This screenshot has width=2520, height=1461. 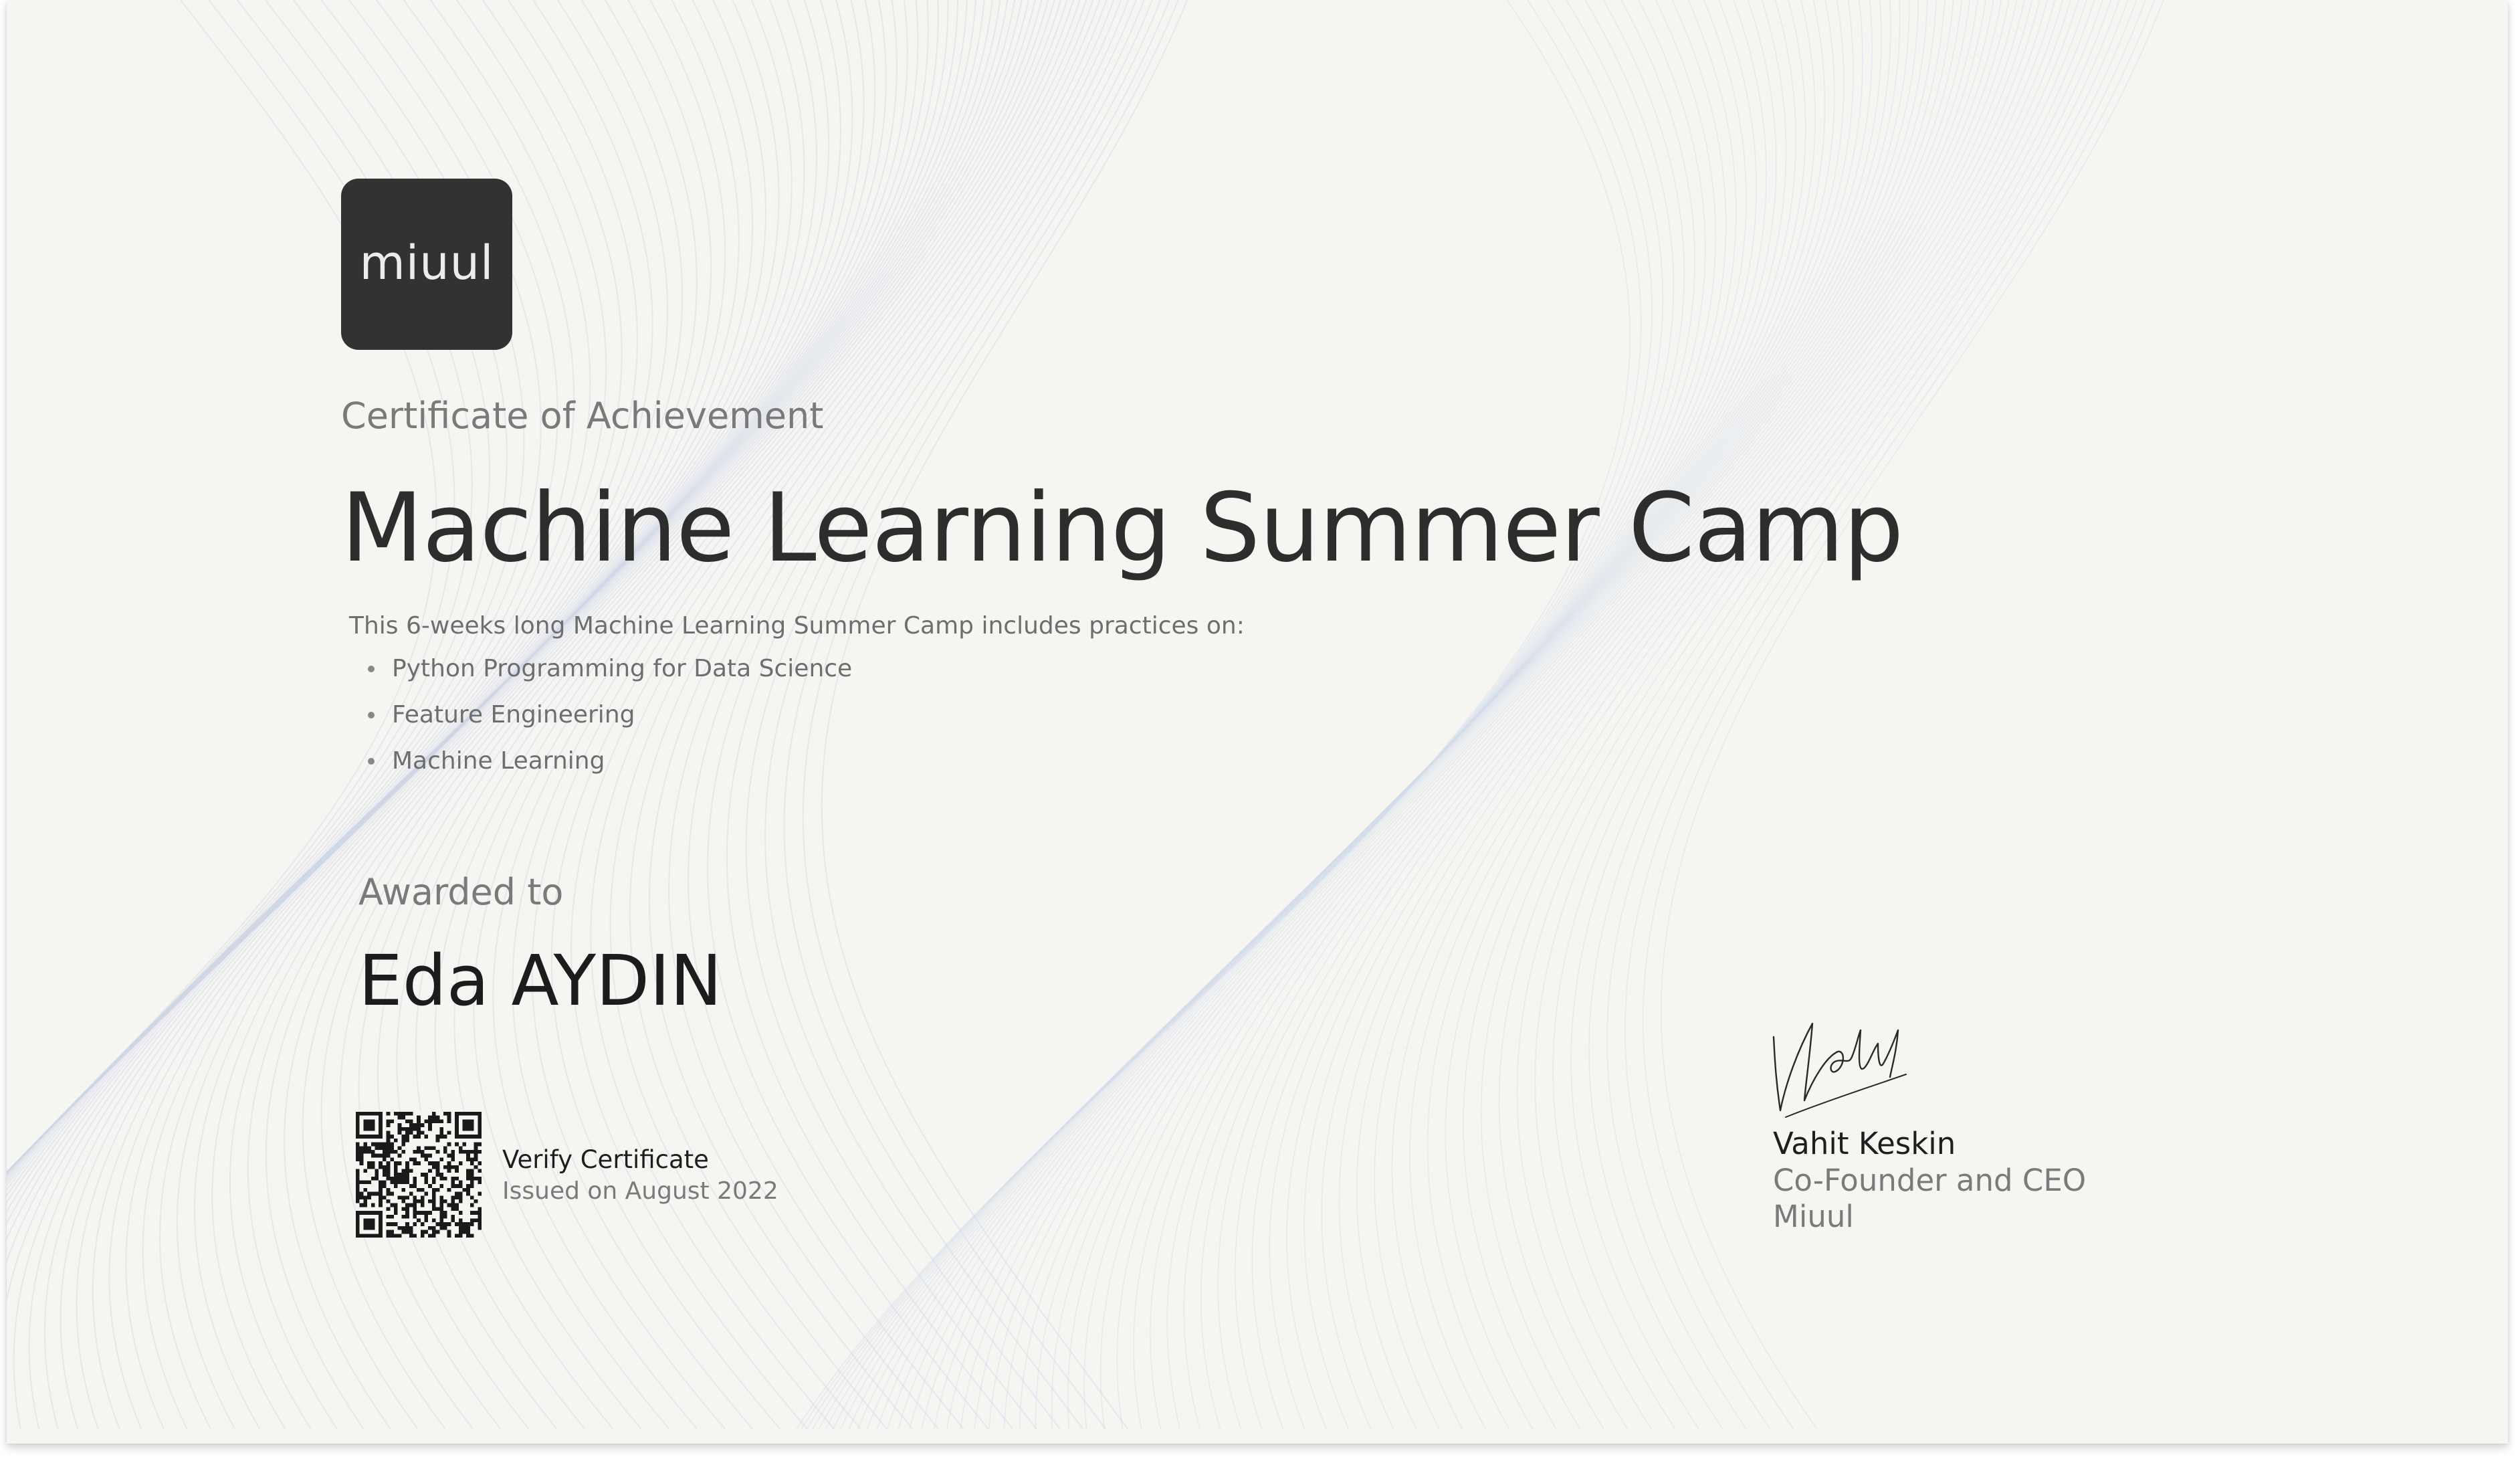 I want to click on certificate-subtitle: Certificate of Achievement, so click(x=582, y=416).